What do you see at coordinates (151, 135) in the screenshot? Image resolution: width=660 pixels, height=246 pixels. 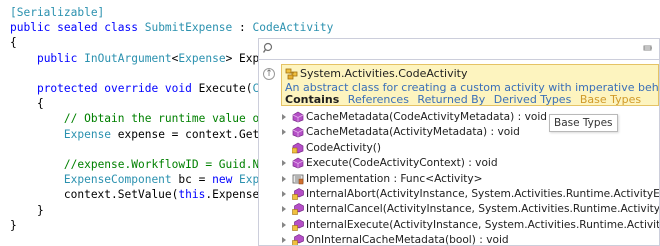 I see `code-line: Expense expense = context.GetValue` at bounding box center [151, 135].